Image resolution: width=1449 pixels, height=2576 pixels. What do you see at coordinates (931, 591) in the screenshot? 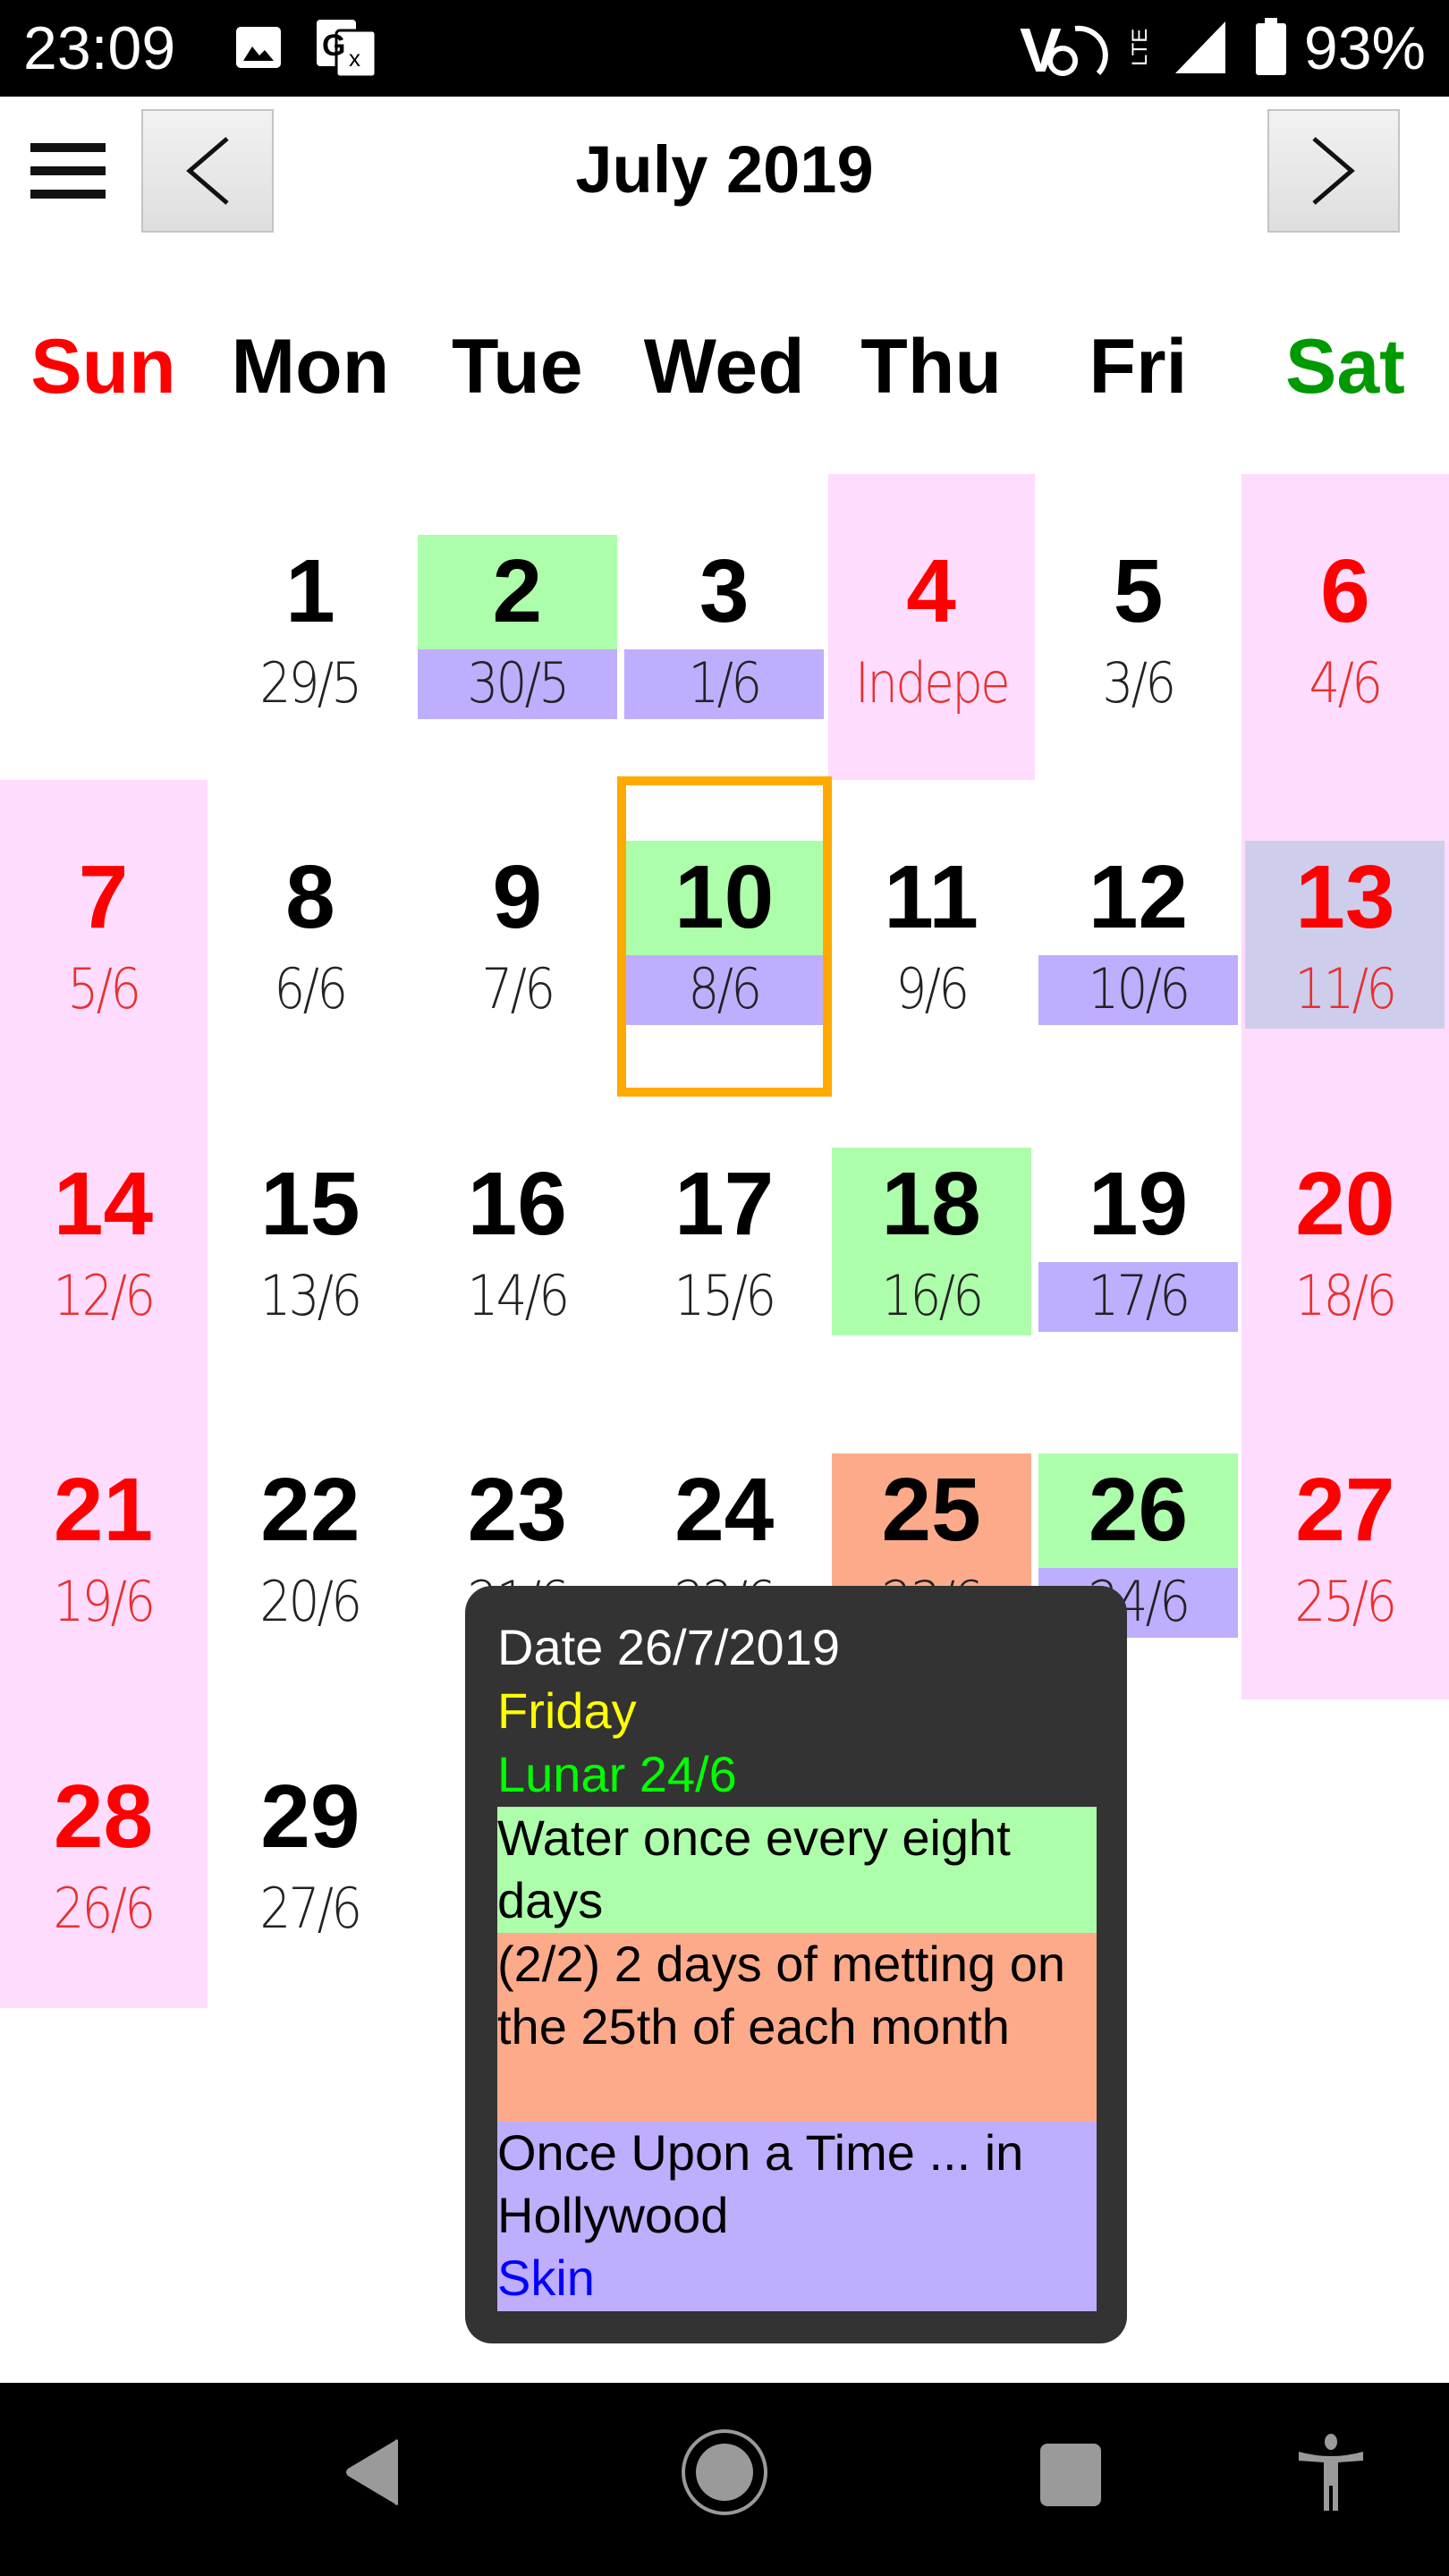
I see `day-number: 4` at bounding box center [931, 591].